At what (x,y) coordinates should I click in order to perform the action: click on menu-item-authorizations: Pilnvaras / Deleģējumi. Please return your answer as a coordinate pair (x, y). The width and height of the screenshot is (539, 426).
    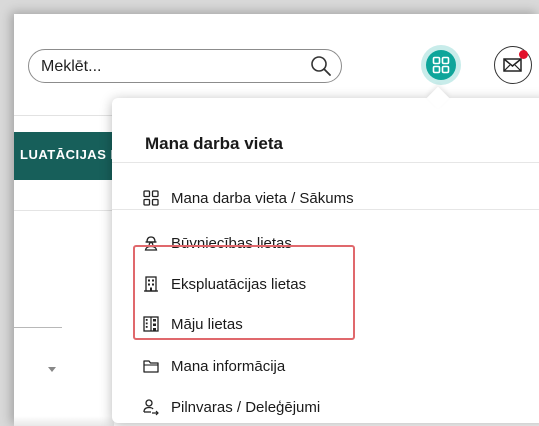
    Looking at the image, I should click on (231, 407).